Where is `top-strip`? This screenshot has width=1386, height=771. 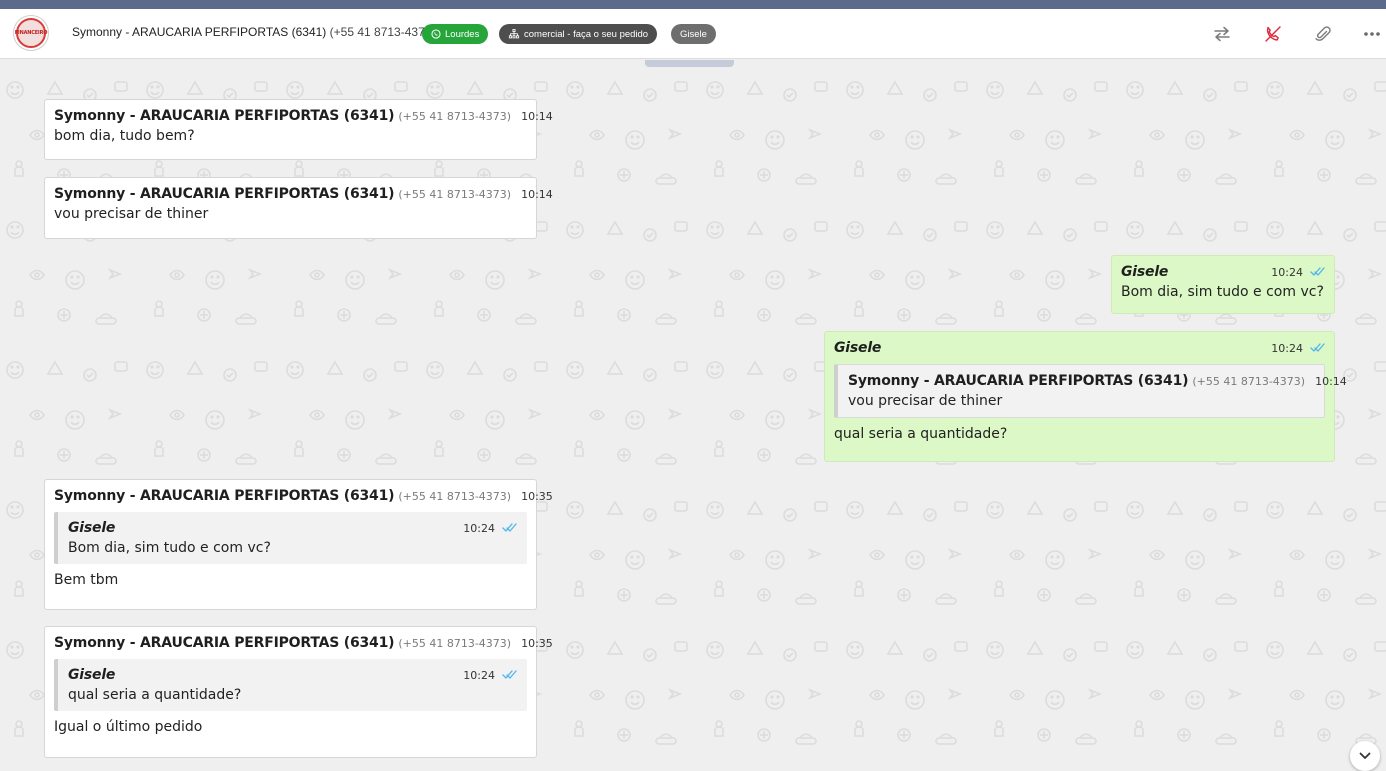
top-strip is located at coordinates (693, 4).